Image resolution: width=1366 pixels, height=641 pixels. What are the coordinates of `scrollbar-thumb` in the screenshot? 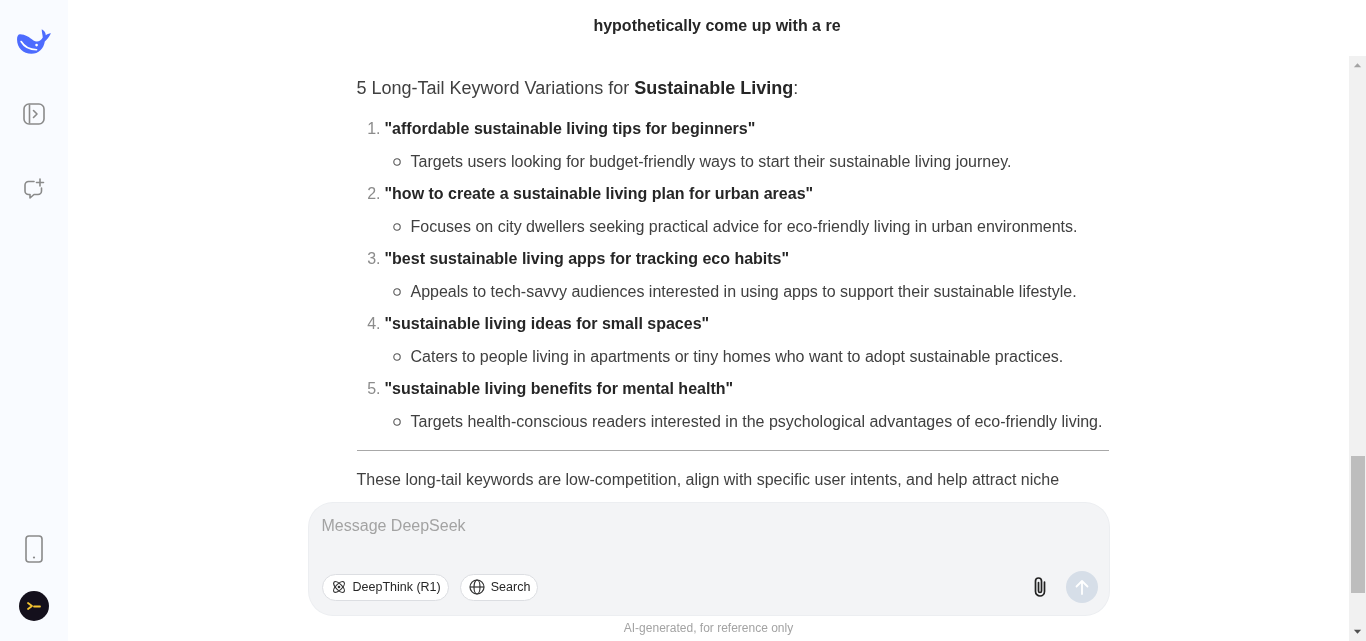 It's located at (1357, 524).